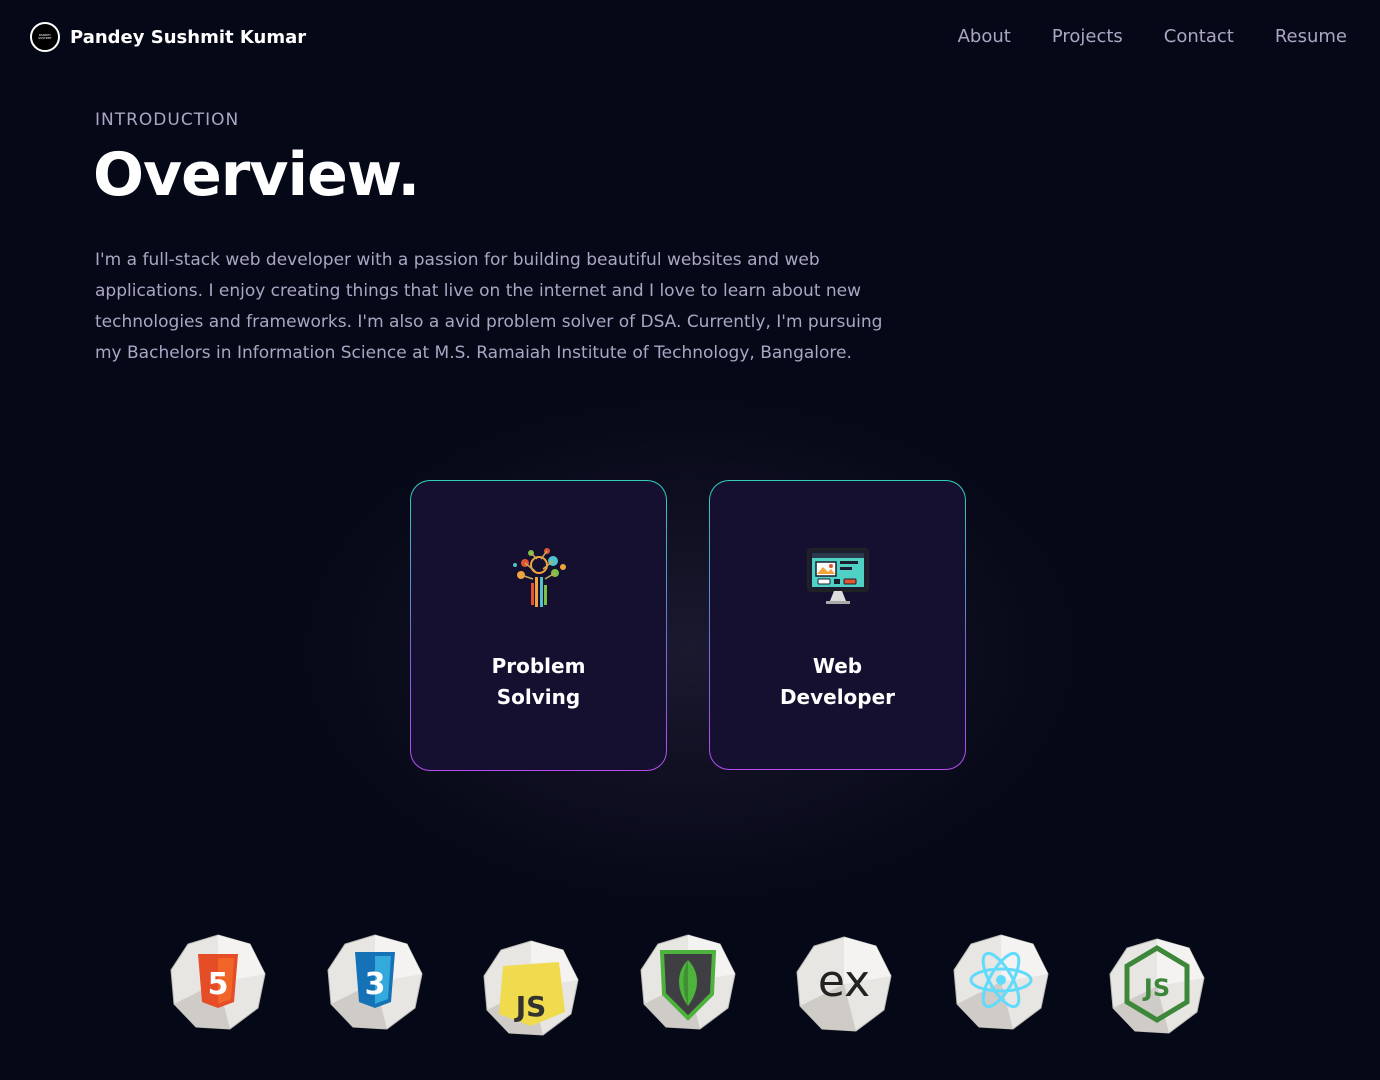 Image resolution: width=1380 pixels, height=1080 pixels. I want to click on tech-ball-css3: 3, so click(375, 982).